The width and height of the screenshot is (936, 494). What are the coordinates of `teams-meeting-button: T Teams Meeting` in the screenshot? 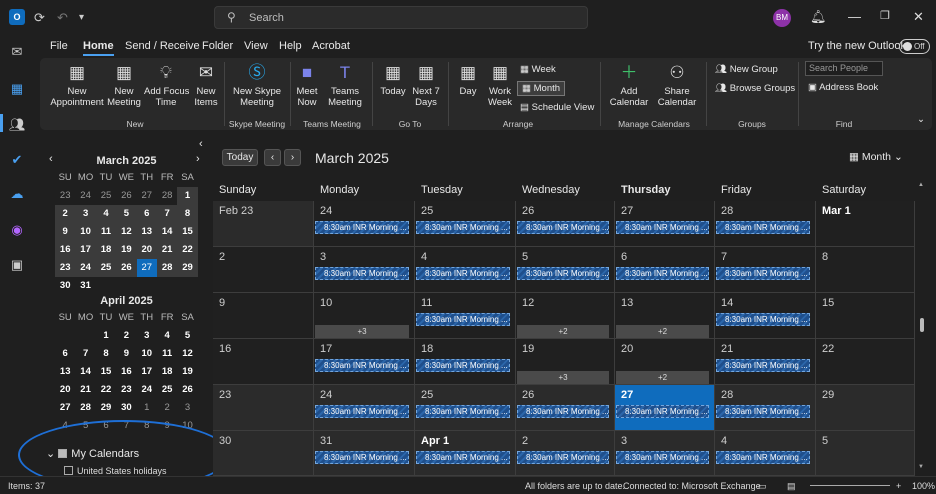 It's located at (345, 85).